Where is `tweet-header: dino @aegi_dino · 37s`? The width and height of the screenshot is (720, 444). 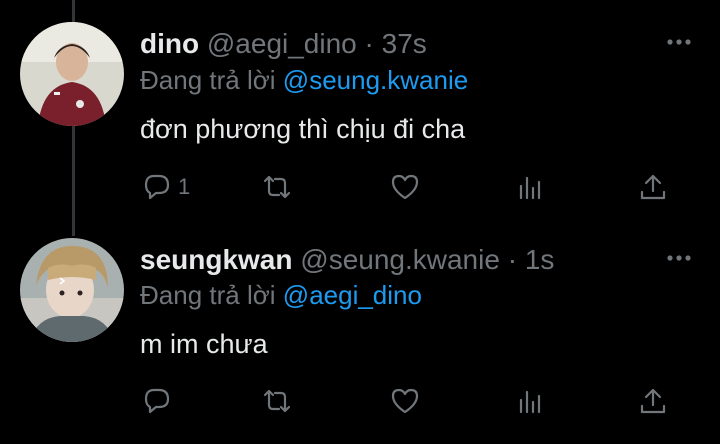 tweet-header: dino @aegi_dino · 37s is located at coordinates (283, 44).